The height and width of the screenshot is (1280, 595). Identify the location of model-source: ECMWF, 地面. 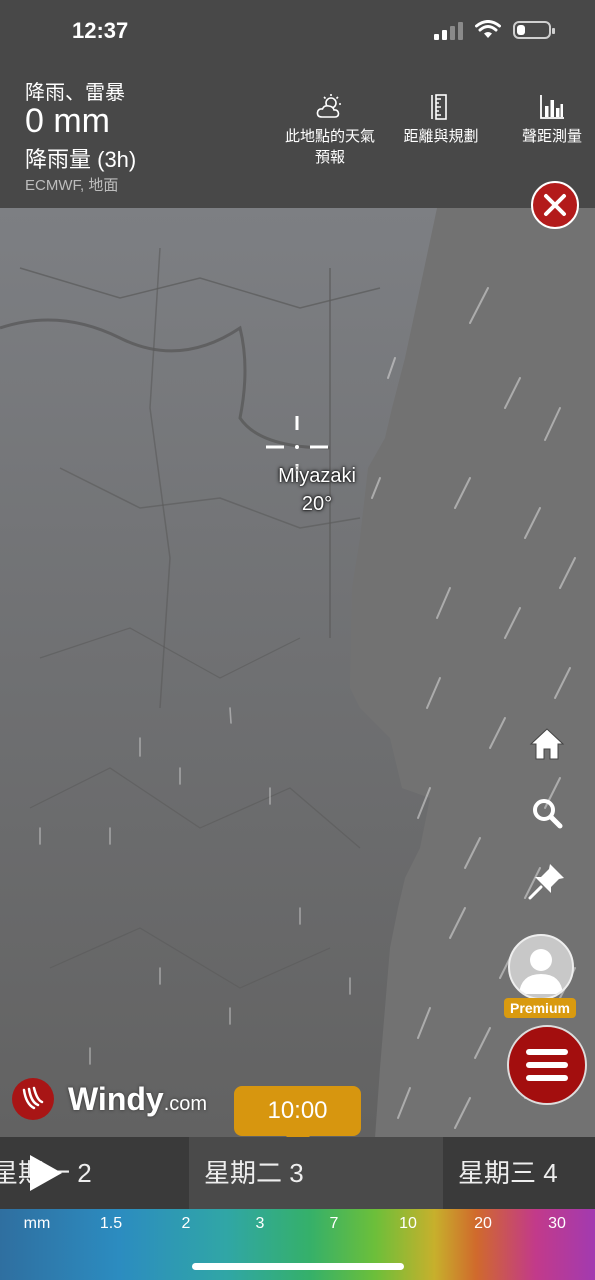
(71, 184).